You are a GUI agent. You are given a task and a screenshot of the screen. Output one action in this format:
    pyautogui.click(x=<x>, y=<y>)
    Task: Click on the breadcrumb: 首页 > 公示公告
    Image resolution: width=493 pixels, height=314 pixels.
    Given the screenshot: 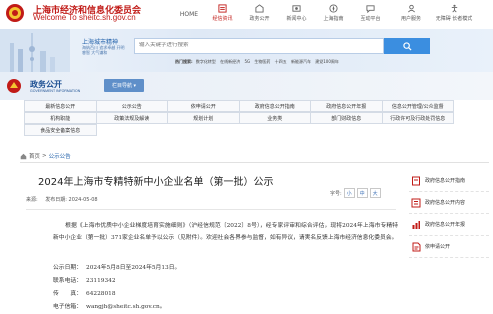 What is the action you would take?
    pyautogui.click(x=45, y=156)
    